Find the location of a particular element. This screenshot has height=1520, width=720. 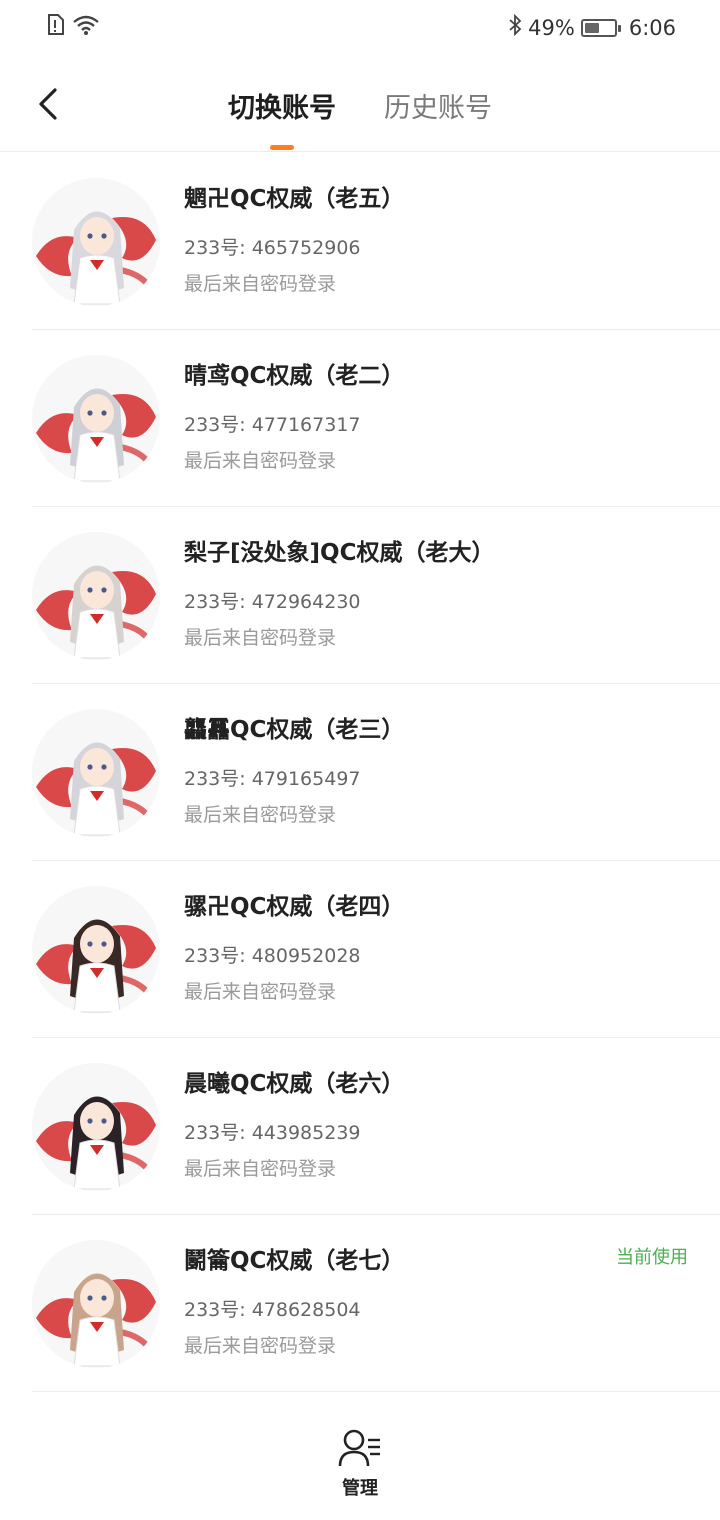

wifi-icon is located at coordinates (86, 27).